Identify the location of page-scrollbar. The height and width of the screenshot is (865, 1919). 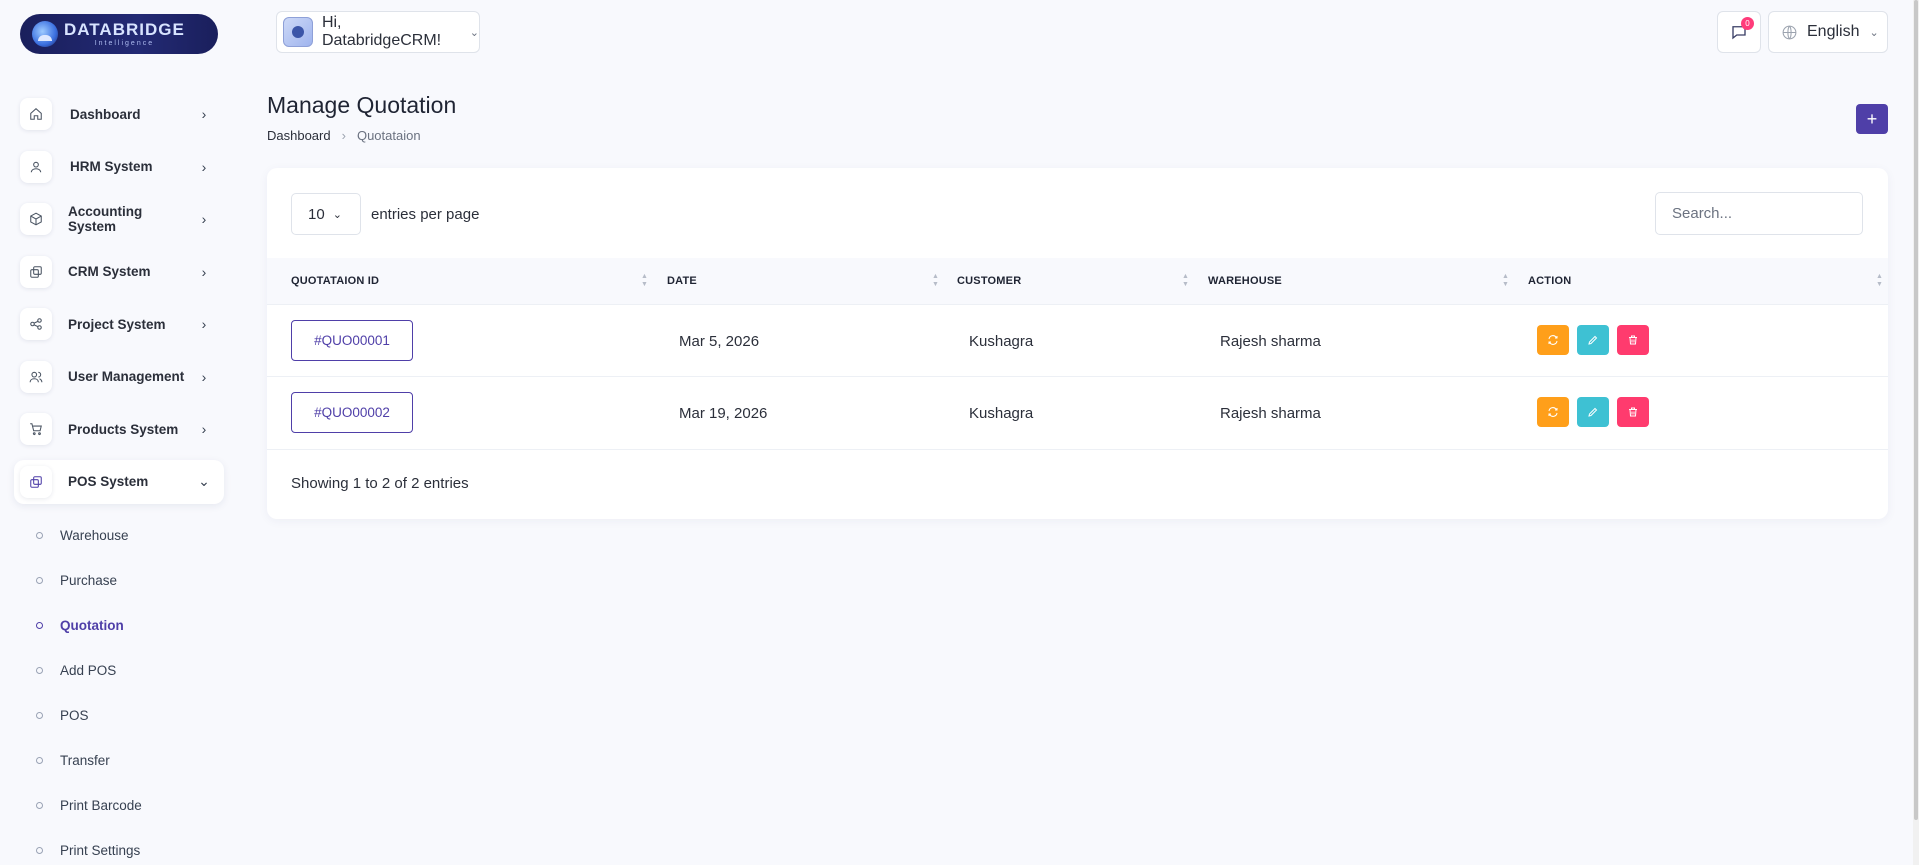
(1916, 432).